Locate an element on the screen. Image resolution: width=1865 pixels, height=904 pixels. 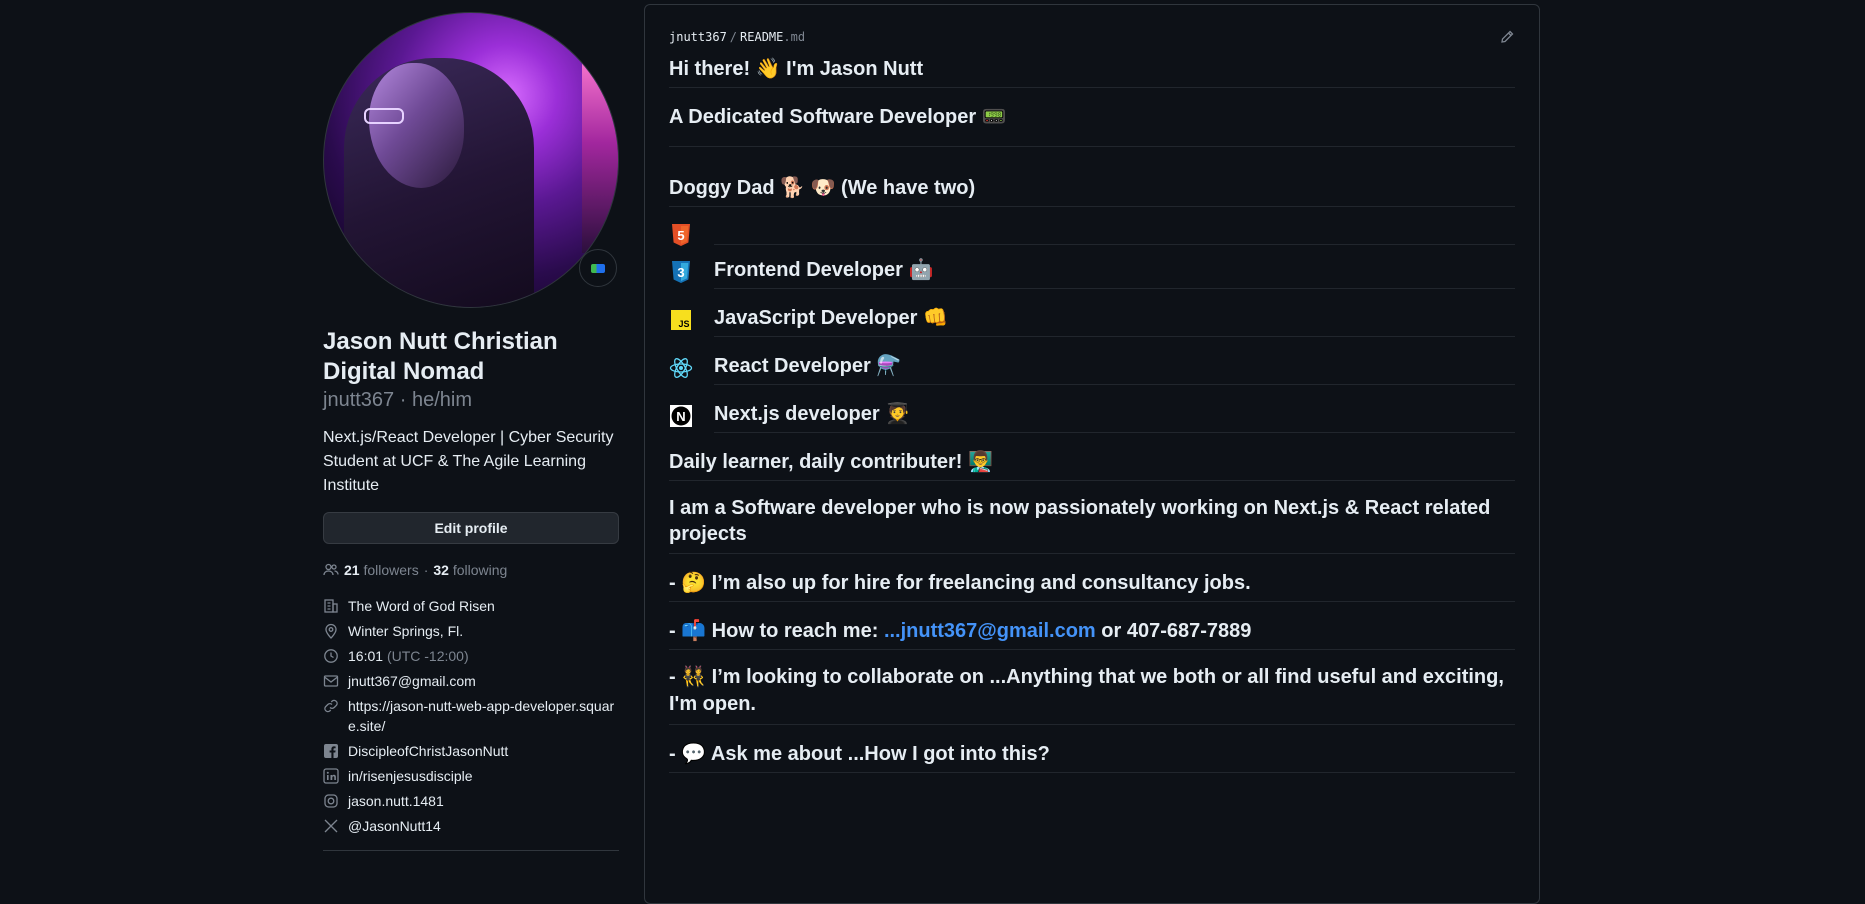
readme-javascript: JavaScript Developer 👊 is located at coordinates (1114, 320).